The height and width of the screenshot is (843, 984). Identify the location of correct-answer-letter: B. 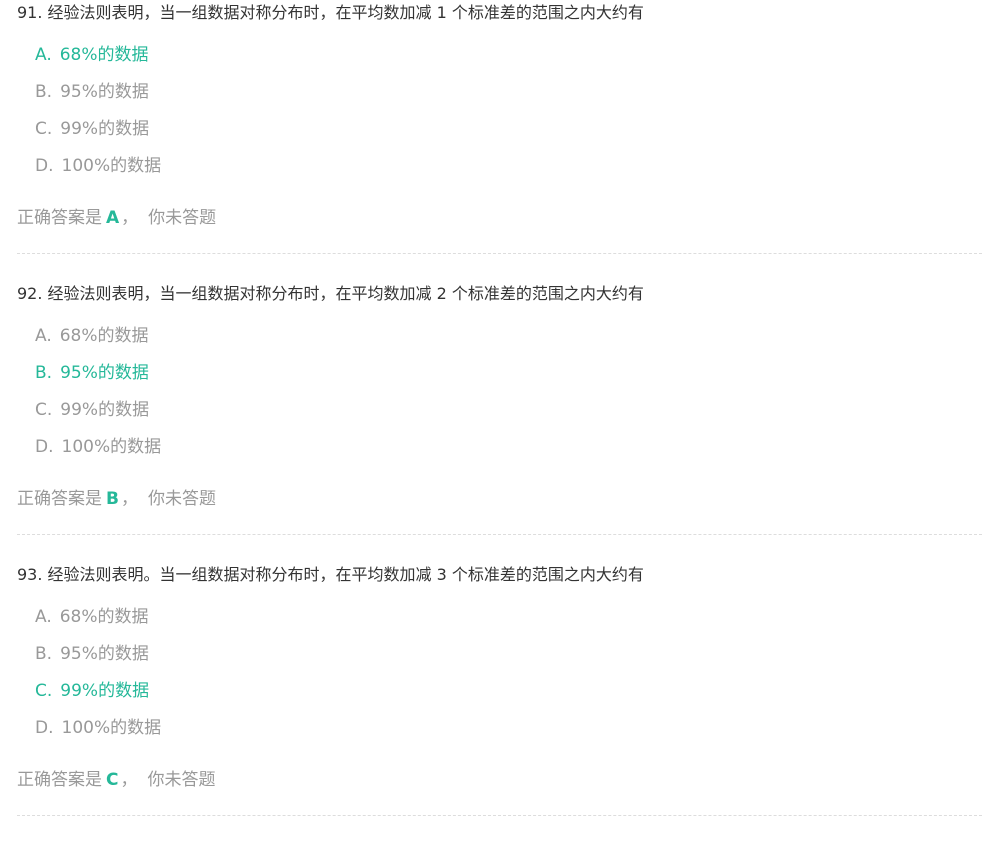
(112, 499).